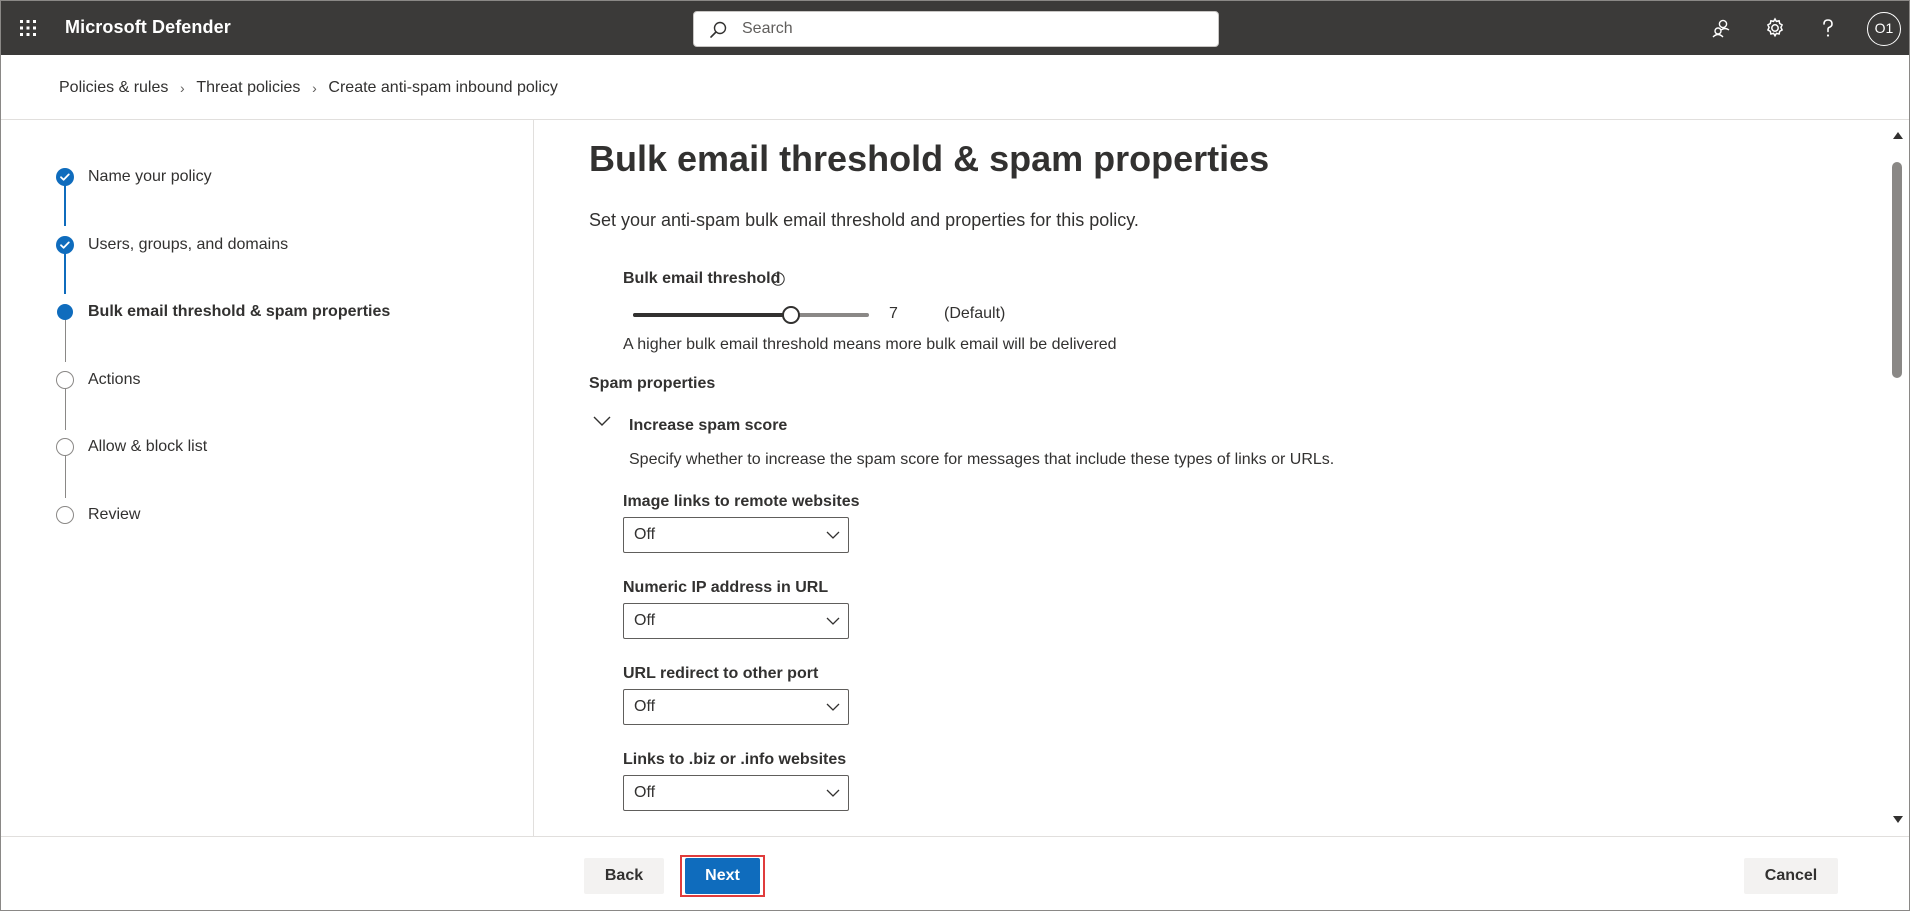 The width and height of the screenshot is (1910, 911). I want to click on search-icon, so click(718, 29).